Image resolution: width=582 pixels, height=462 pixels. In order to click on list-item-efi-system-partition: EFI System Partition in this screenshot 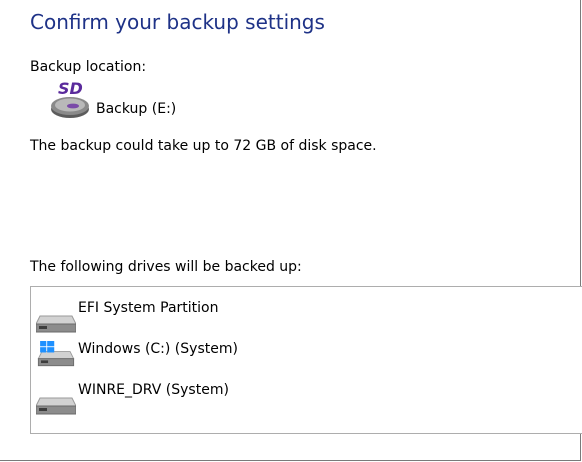, I will do `click(286, 318)`.